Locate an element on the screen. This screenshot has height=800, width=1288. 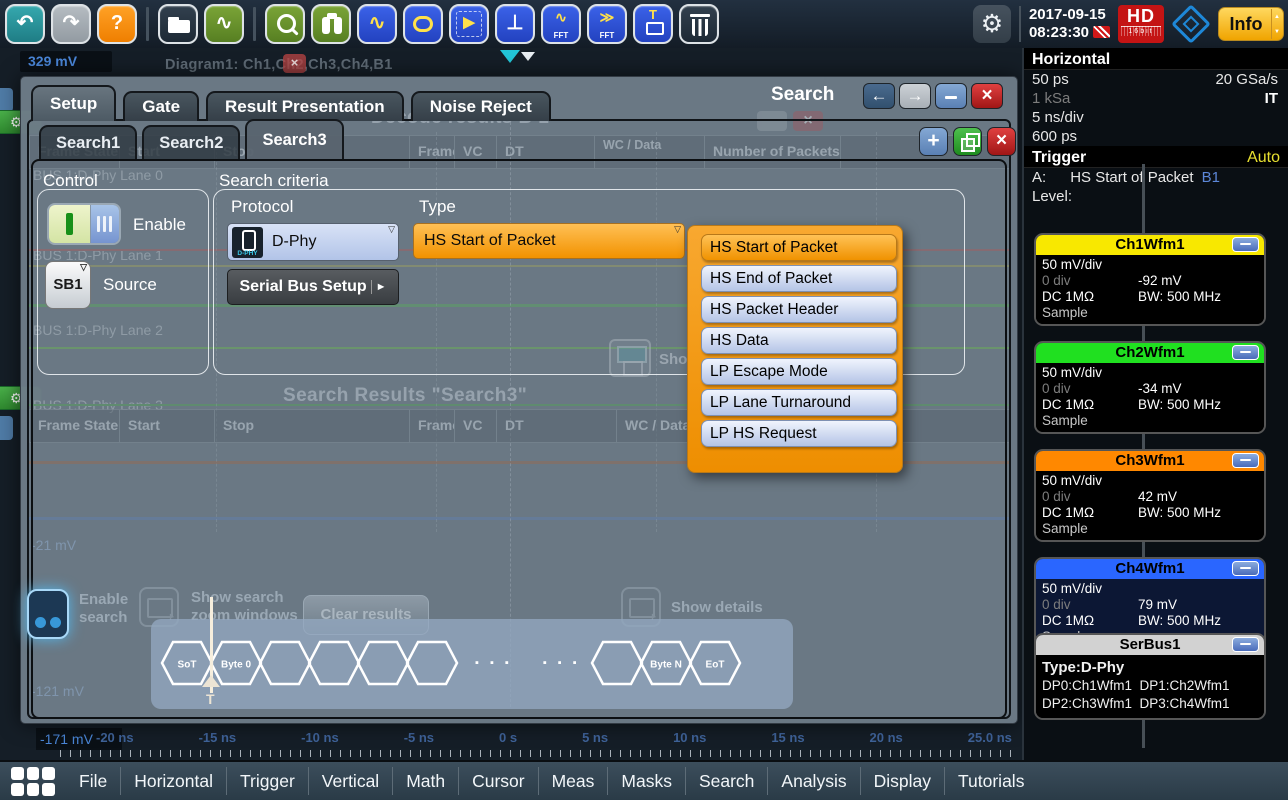
enable-toggle is located at coordinates (84, 224).